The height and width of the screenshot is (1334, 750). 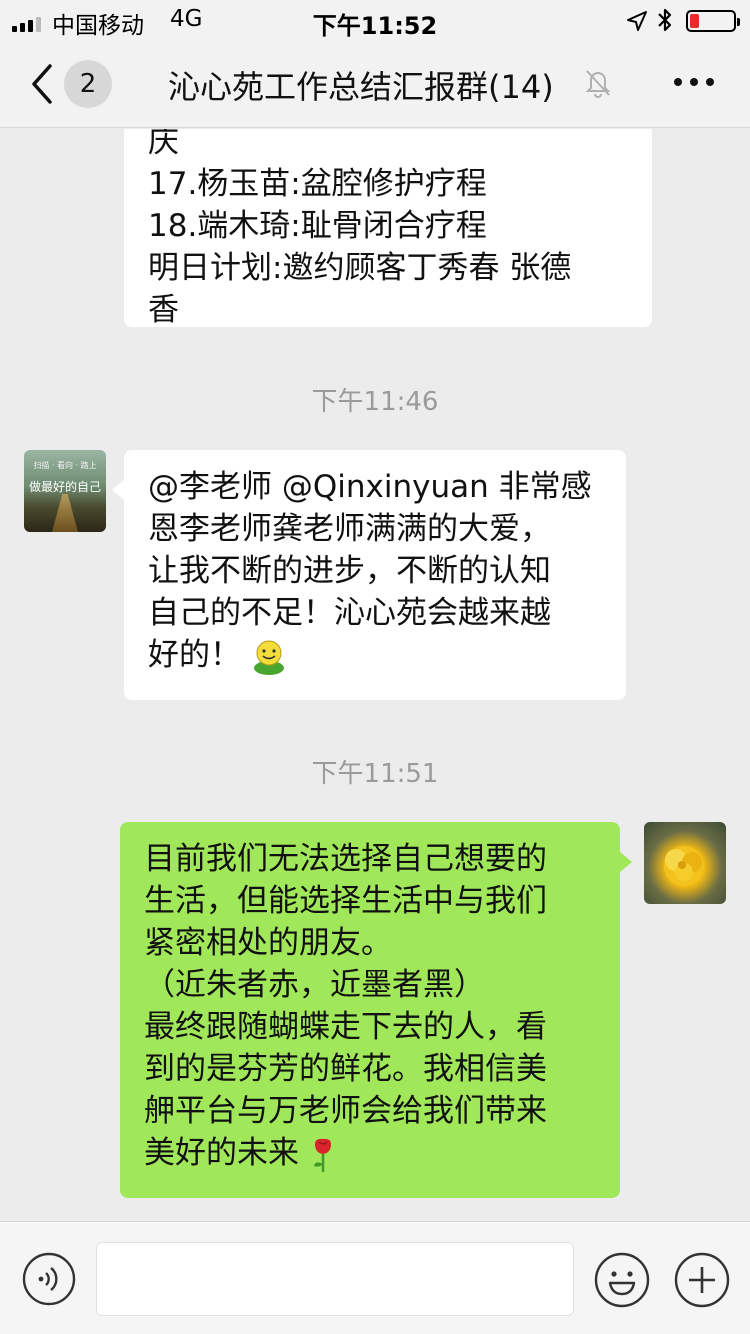 I want to click on emoji-picker-icon, so click(x=622, y=1280).